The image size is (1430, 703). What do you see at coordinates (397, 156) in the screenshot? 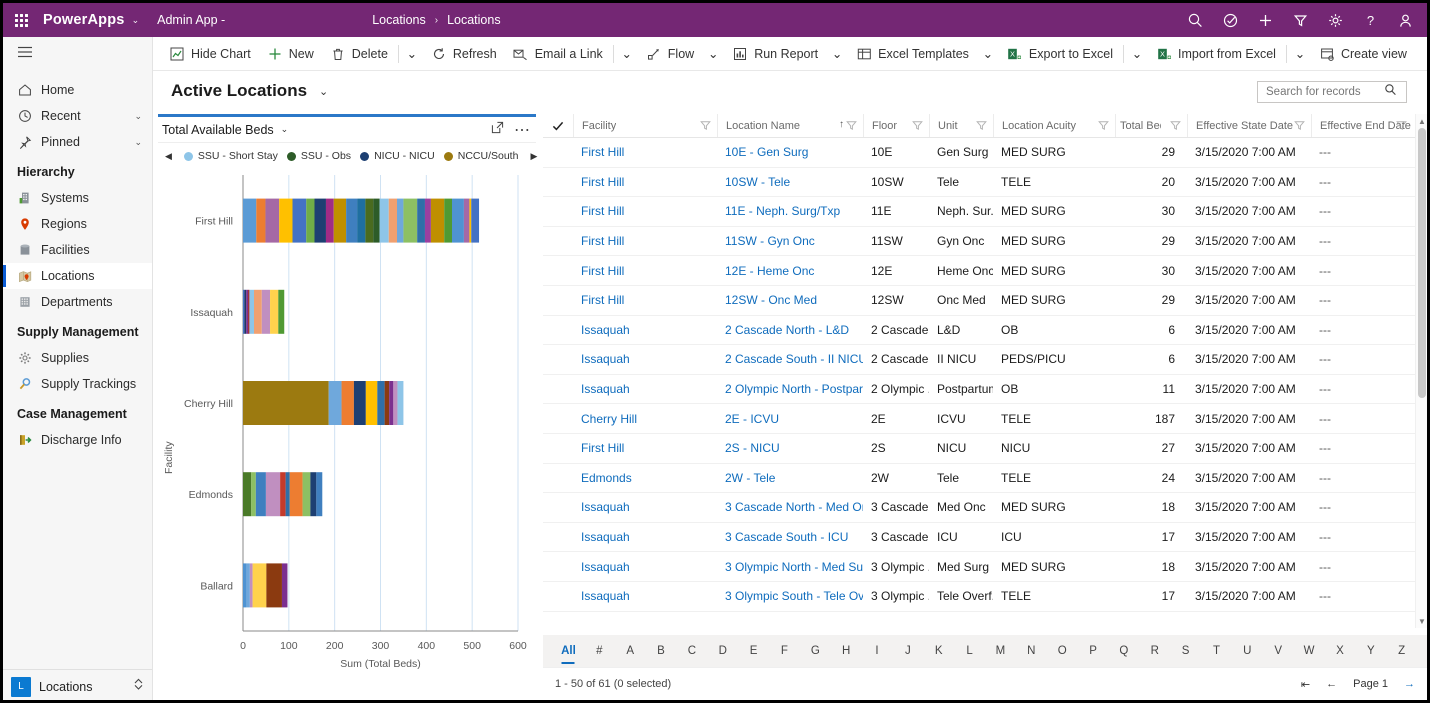
I see `legend-item: NICU - NICU` at bounding box center [397, 156].